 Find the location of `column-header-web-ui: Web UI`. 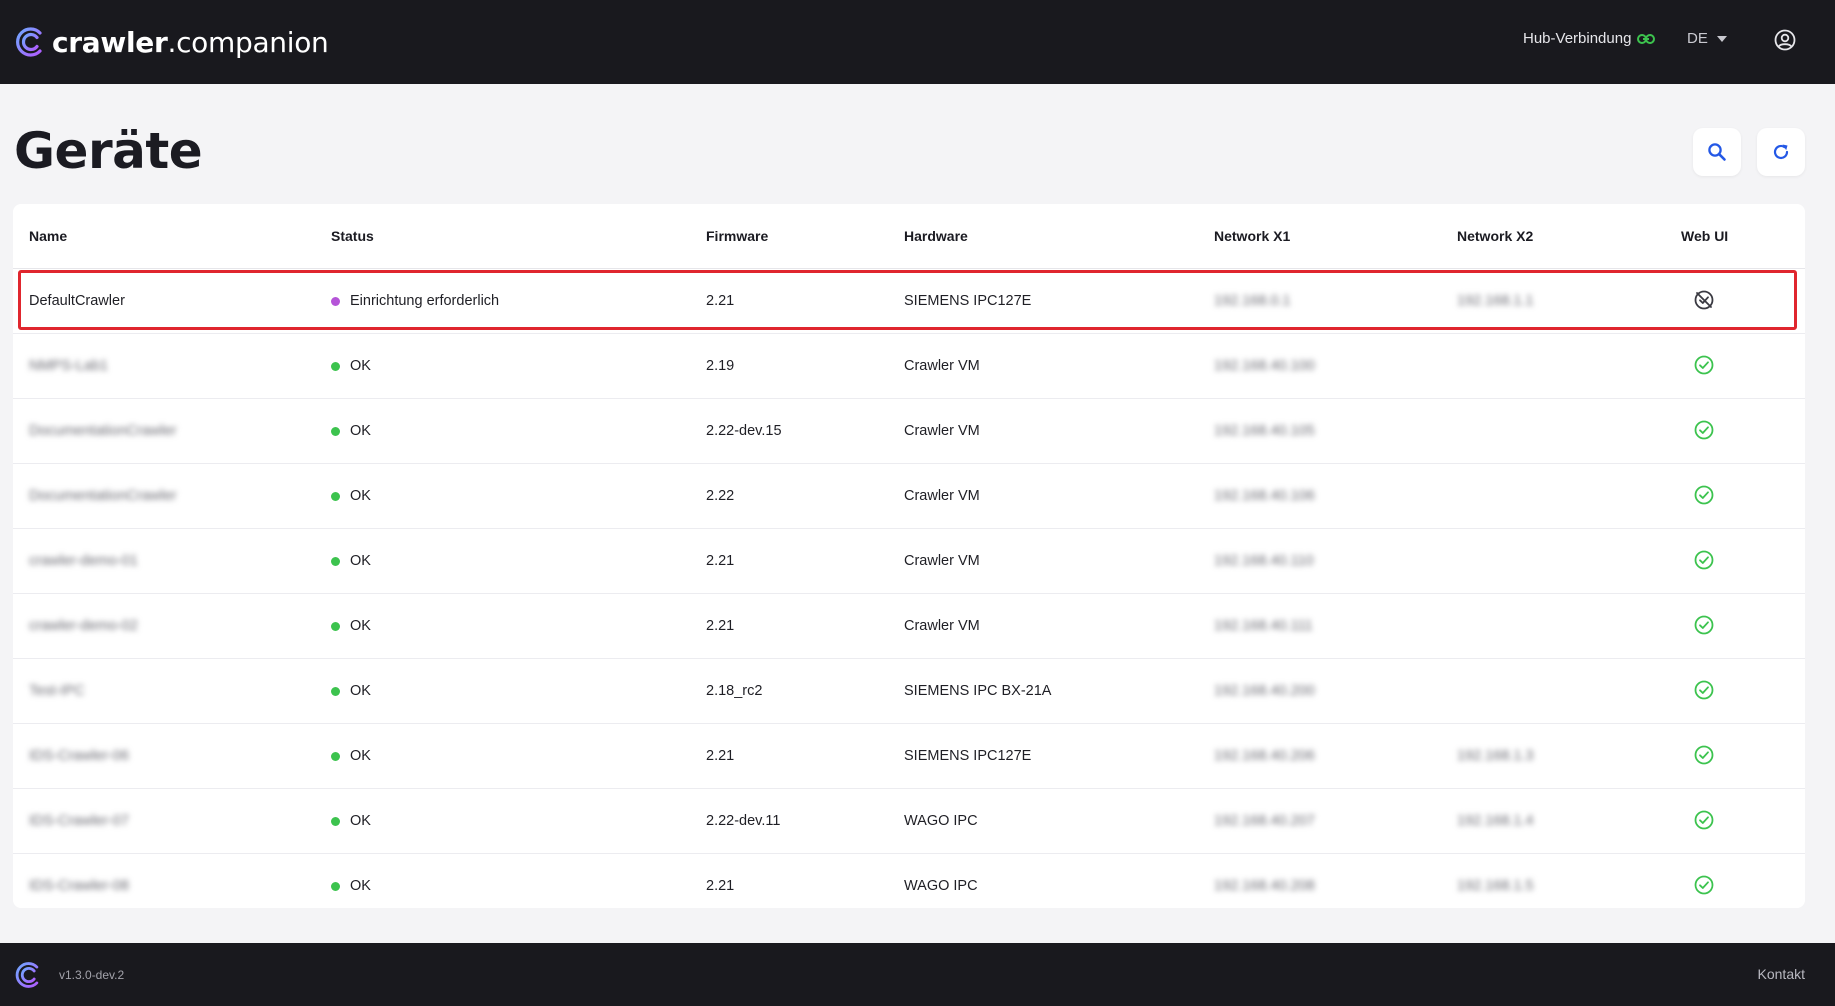

column-header-web-ui: Web UI is located at coordinates (1704, 236).